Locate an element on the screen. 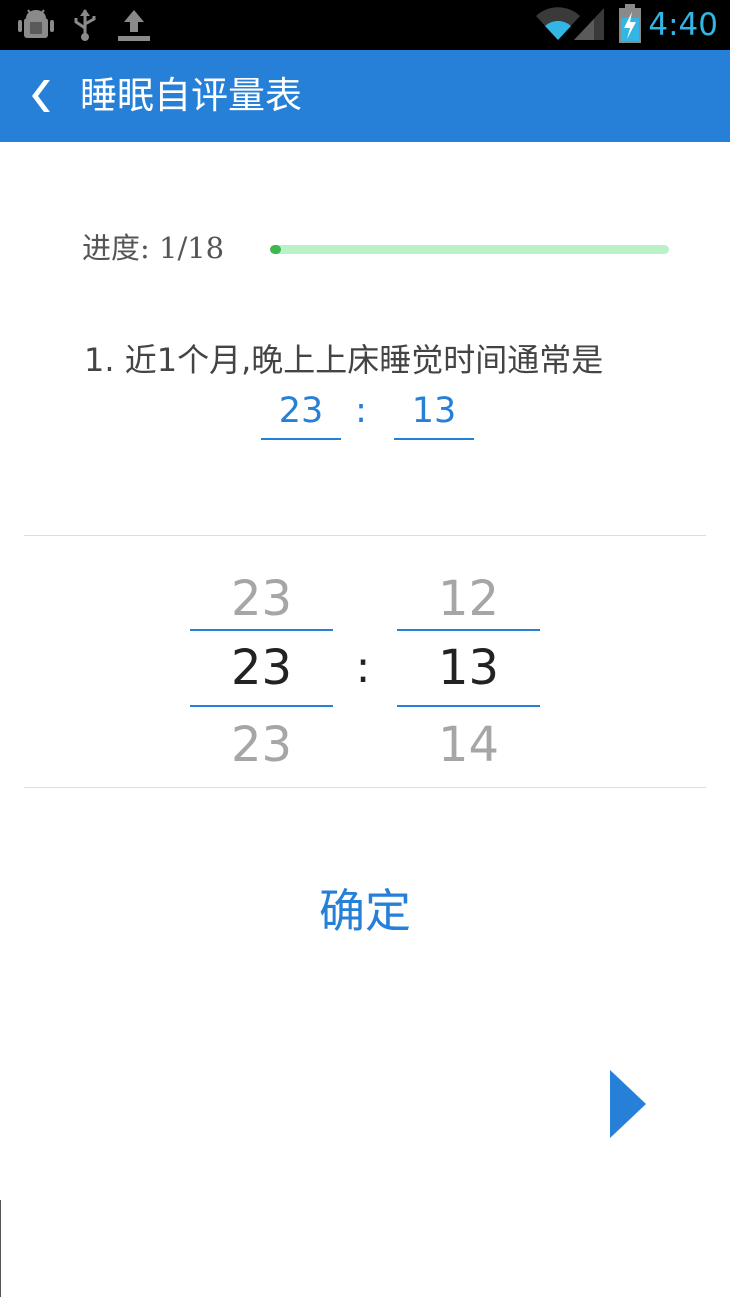 This screenshot has height=1297, width=730. minute-selection-top-line is located at coordinates (468, 630).